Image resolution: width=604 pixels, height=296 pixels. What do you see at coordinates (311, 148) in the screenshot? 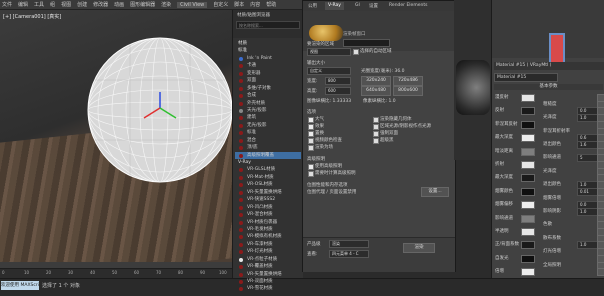
I see `render-to-fields-checkbox` at bounding box center [311, 148].